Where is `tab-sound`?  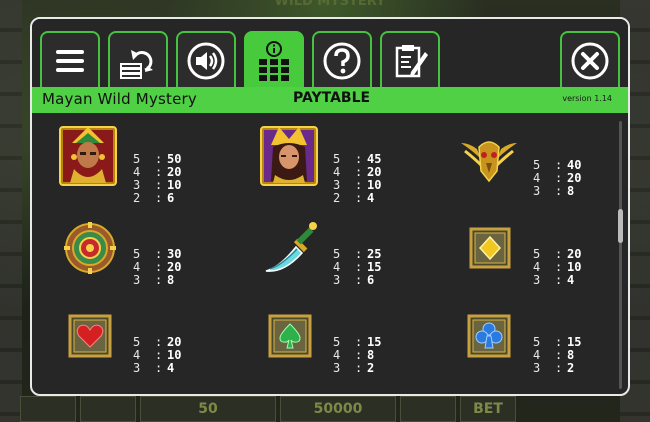 tab-sound is located at coordinates (206, 60).